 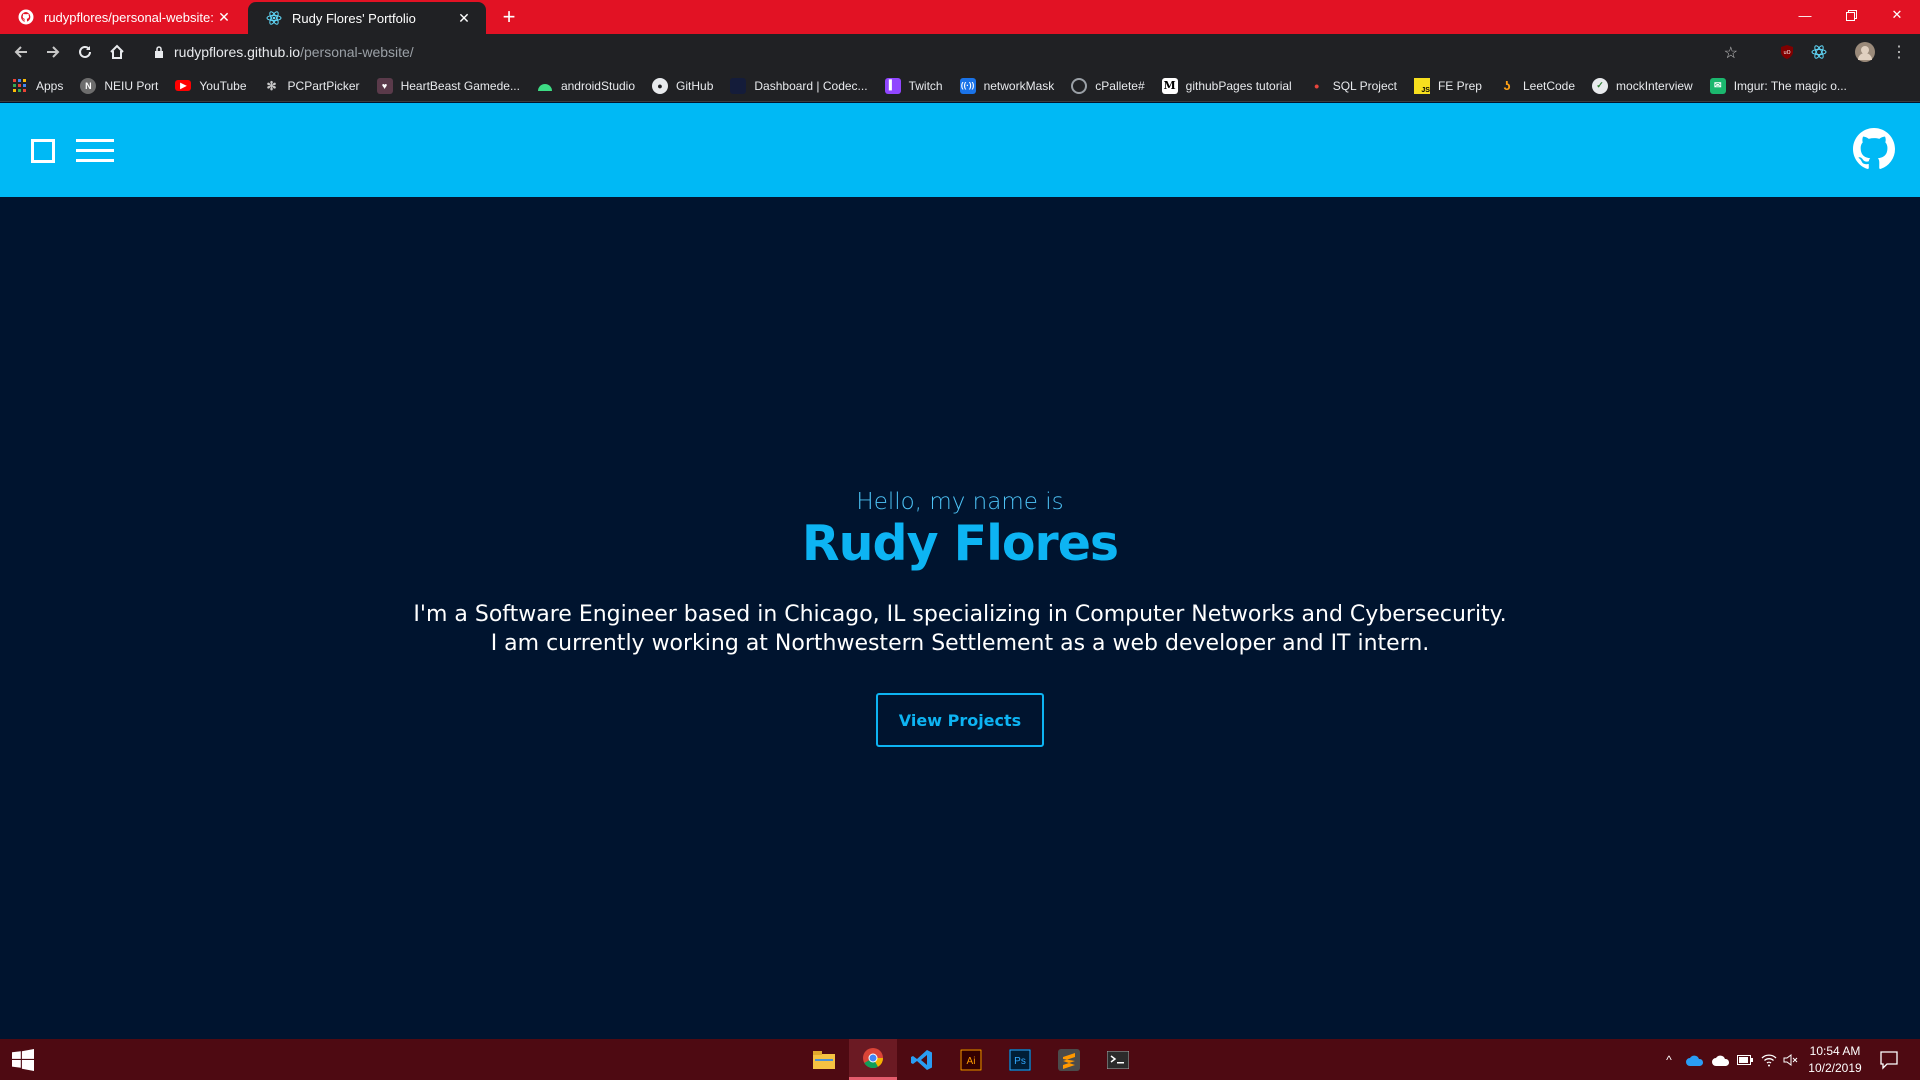 What do you see at coordinates (357, 52) in the screenshot?
I see `url-path: /personal-website/` at bounding box center [357, 52].